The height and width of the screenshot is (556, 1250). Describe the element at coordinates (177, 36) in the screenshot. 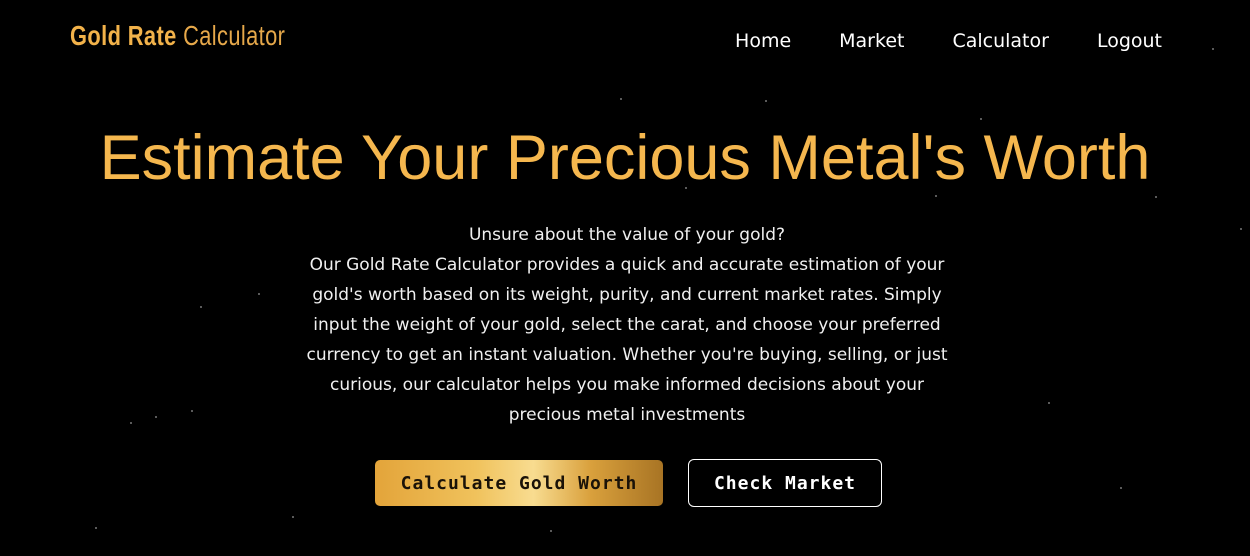

I see `site-logo: Gold Rate Calculator` at that location.